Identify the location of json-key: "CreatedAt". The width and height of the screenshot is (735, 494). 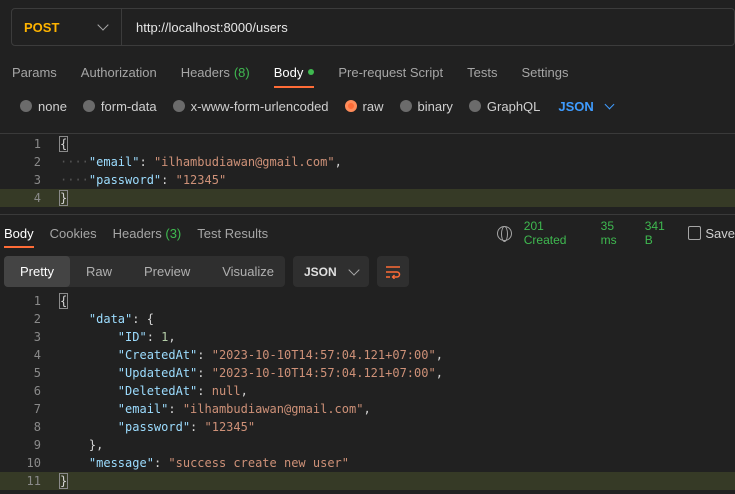
(157, 355).